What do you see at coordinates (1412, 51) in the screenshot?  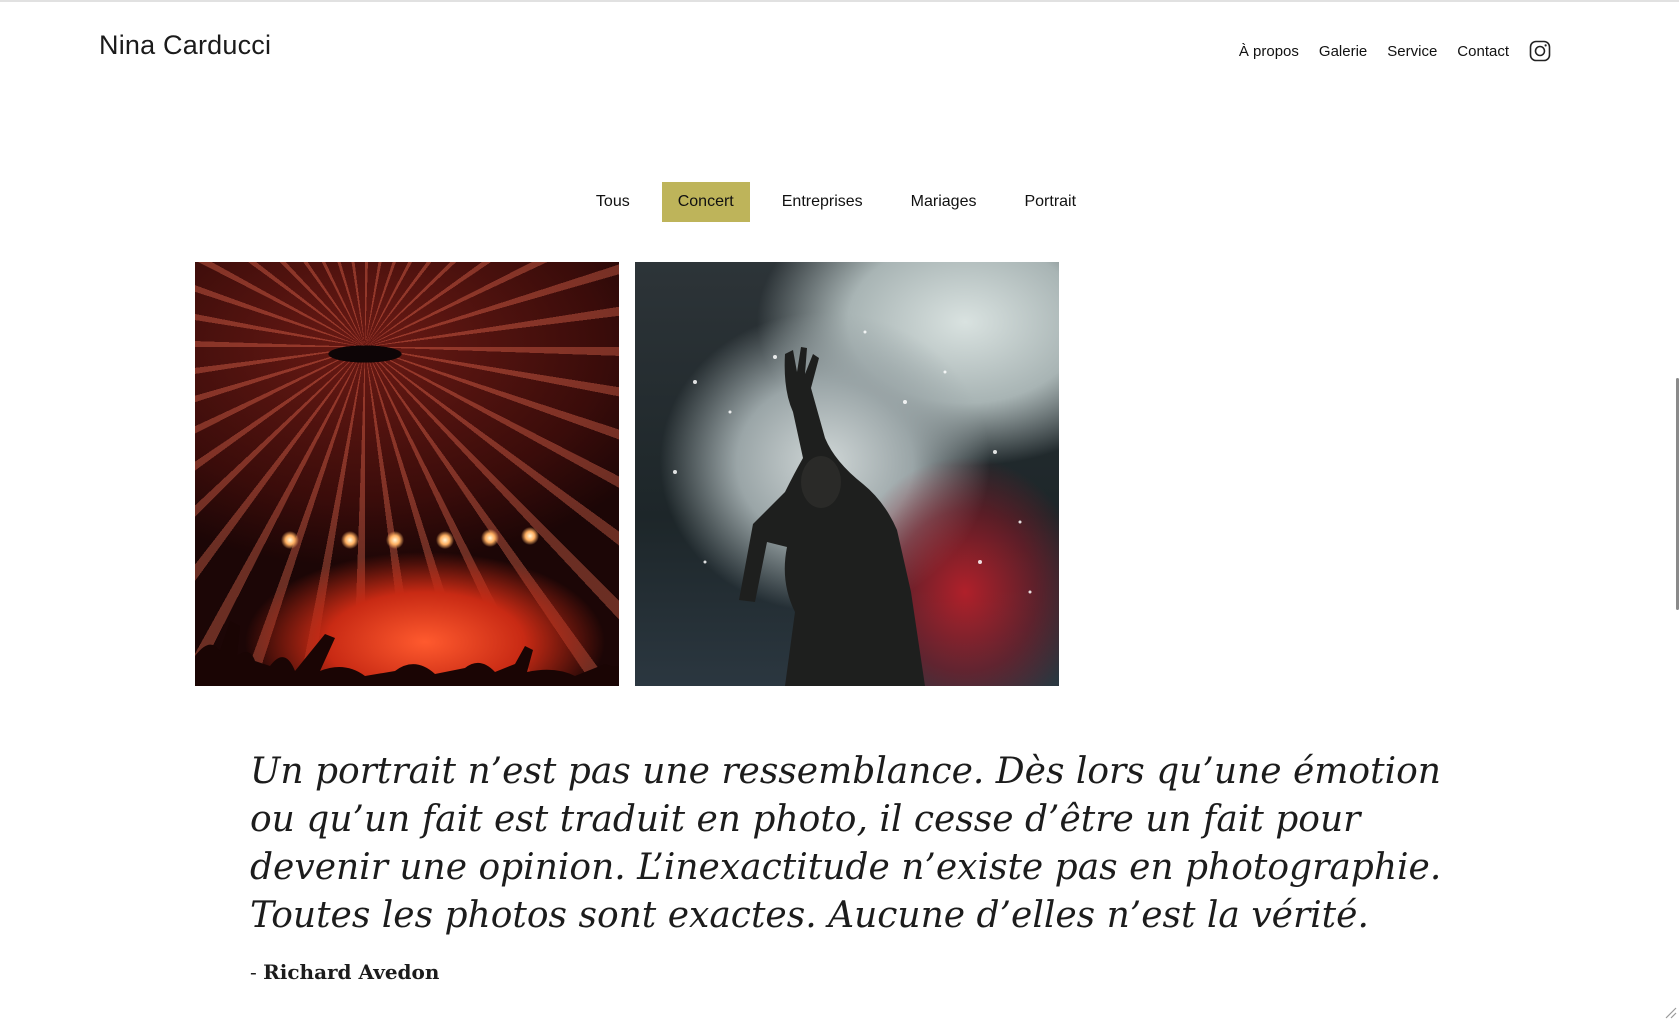 I see `nav-link-service: Service` at bounding box center [1412, 51].